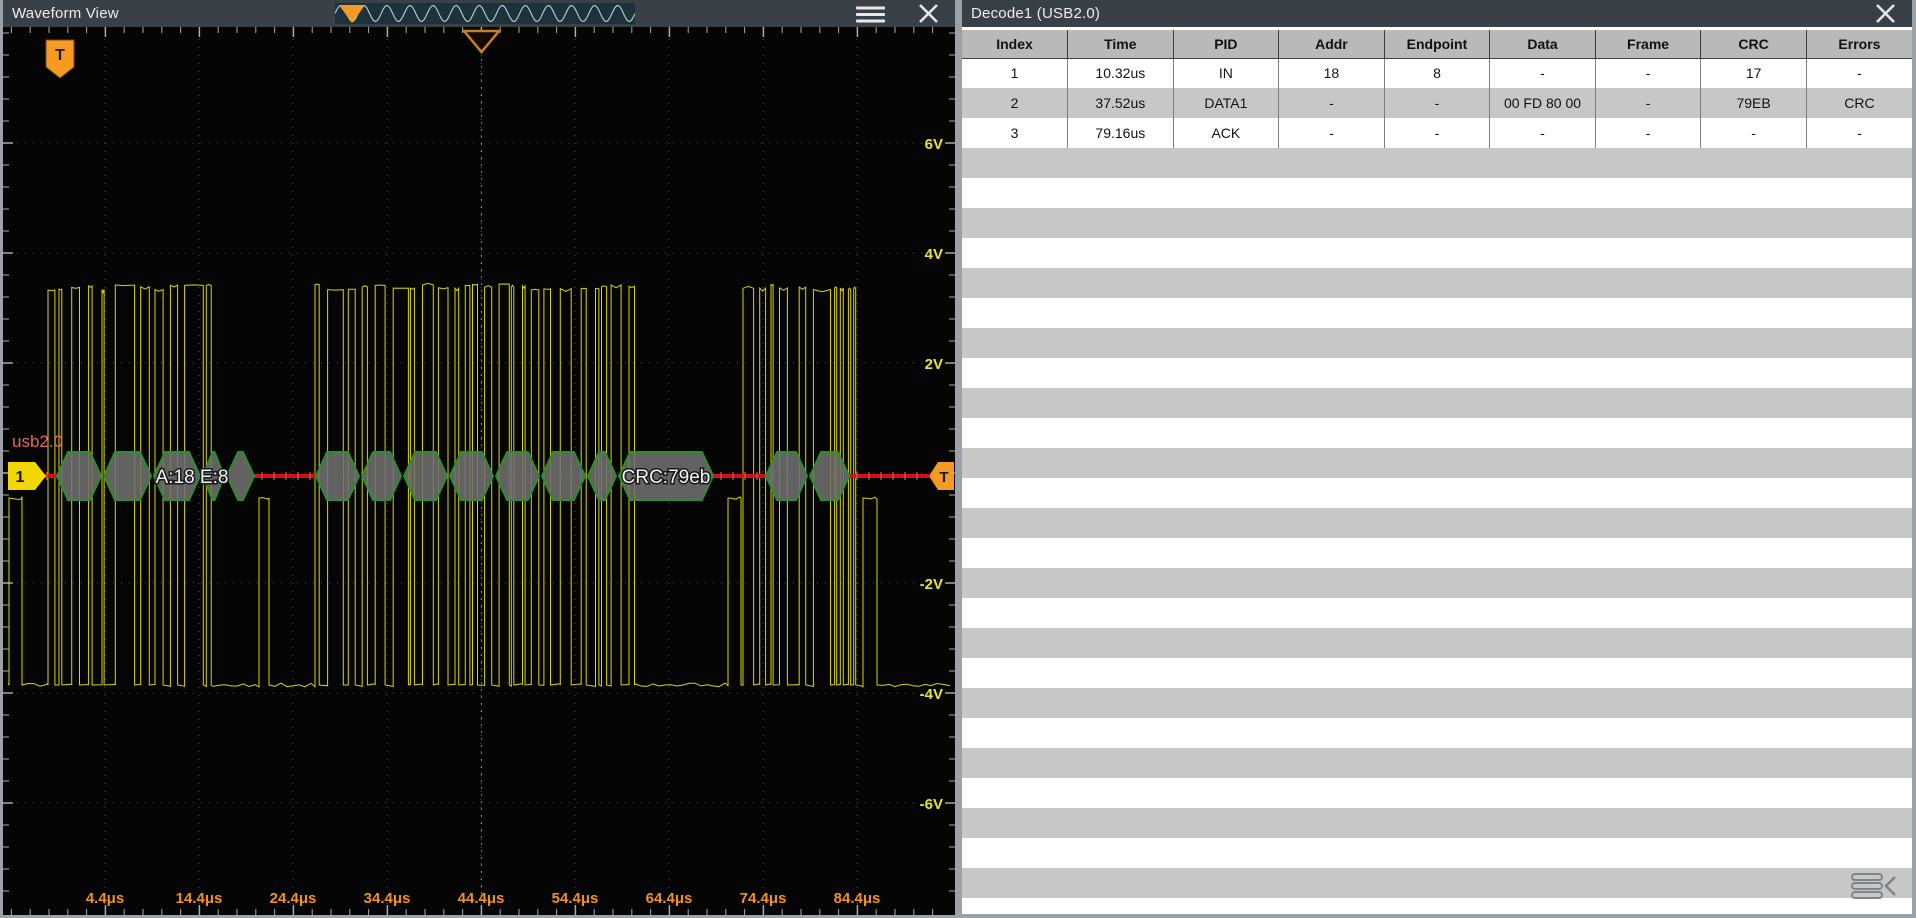 This screenshot has height=918, width=1916. Describe the element at coordinates (931, 804) in the screenshot. I see `voltage-tick-label: -6V` at that location.